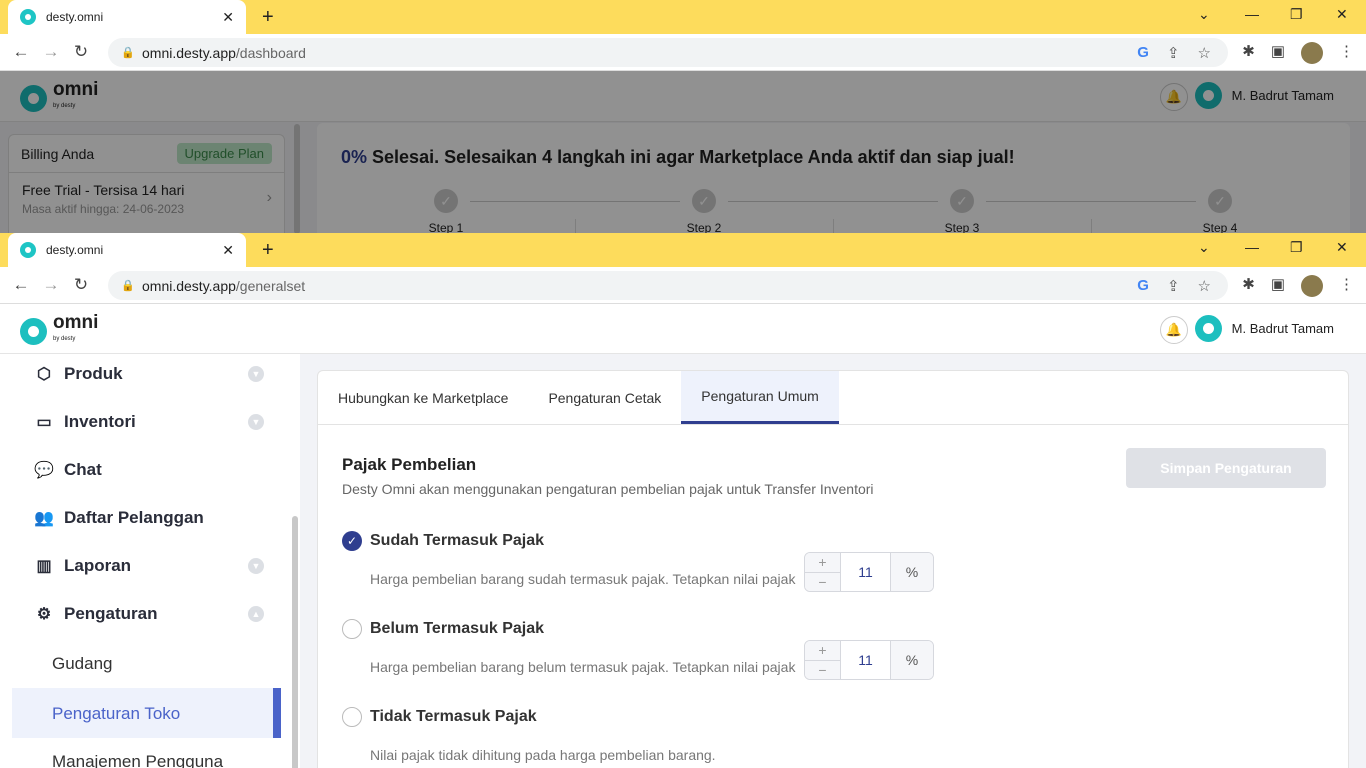 The height and width of the screenshot is (768, 1366). What do you see at coordinates (137, 760) in the screenshot?
I see `sidebar-subitem-manajemen-pengguna: Manajemen Pengguna` at bounding box center [137, 760].